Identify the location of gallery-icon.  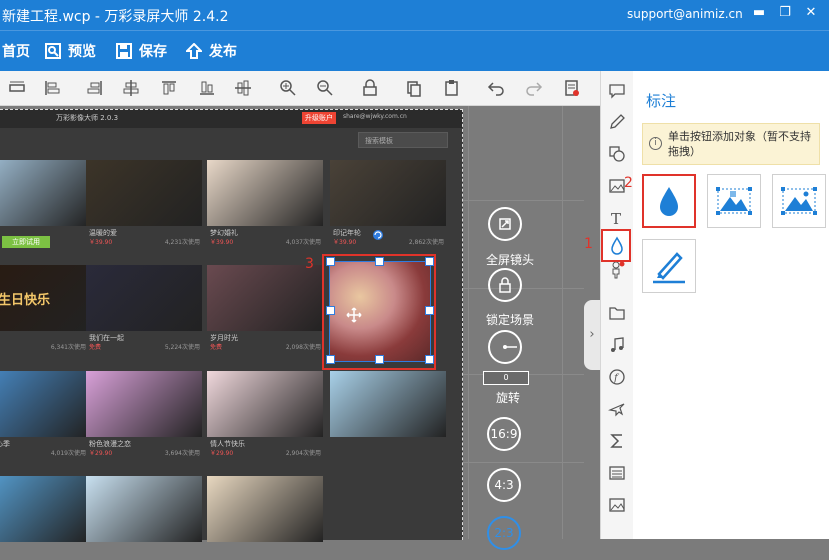
(617, 505).